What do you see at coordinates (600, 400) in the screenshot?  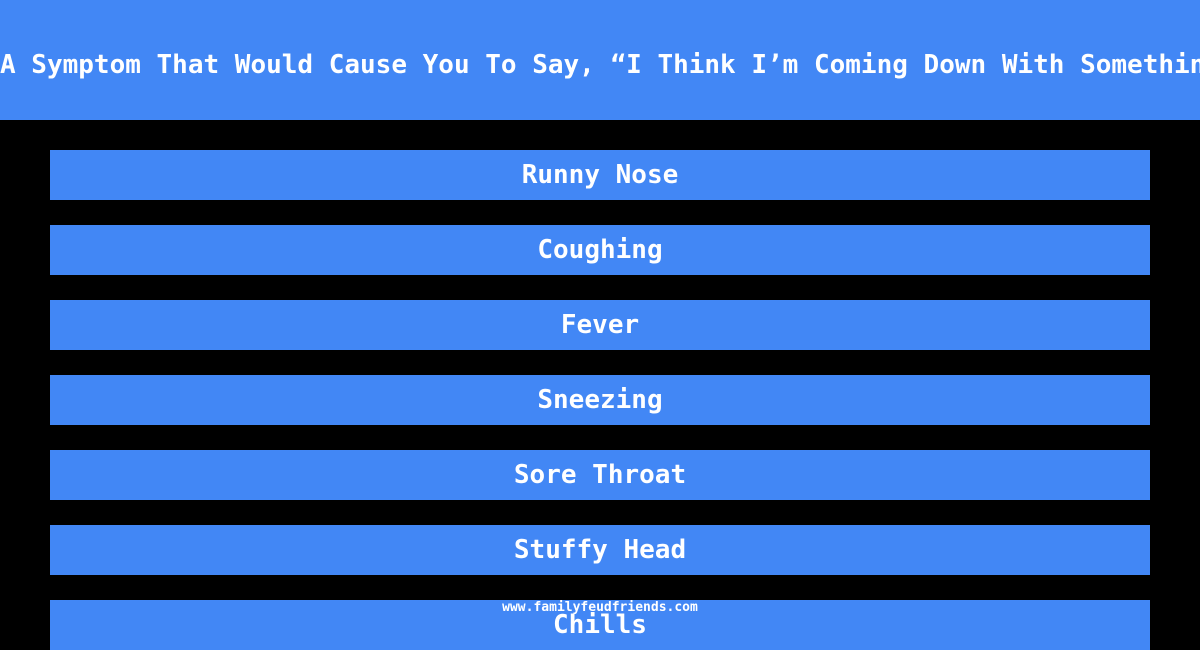 I see `answer-bar: Sneezing` at bounding box center [600, 400].